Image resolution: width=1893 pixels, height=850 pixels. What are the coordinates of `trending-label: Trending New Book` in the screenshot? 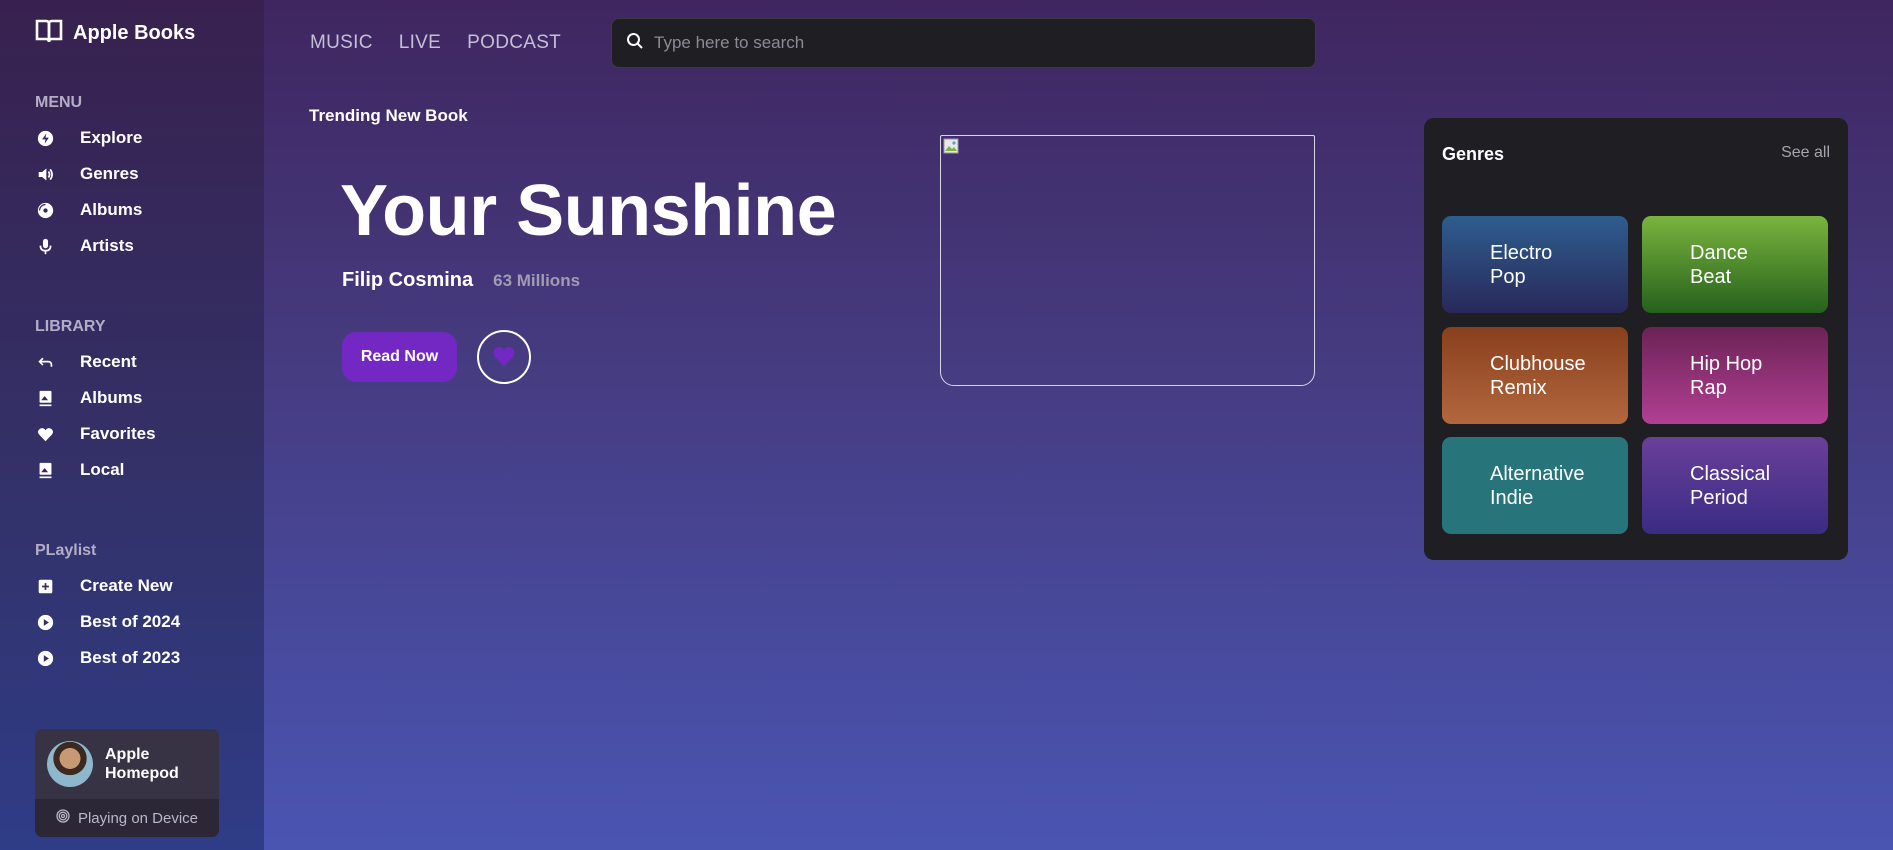 It's located at (388, 115).